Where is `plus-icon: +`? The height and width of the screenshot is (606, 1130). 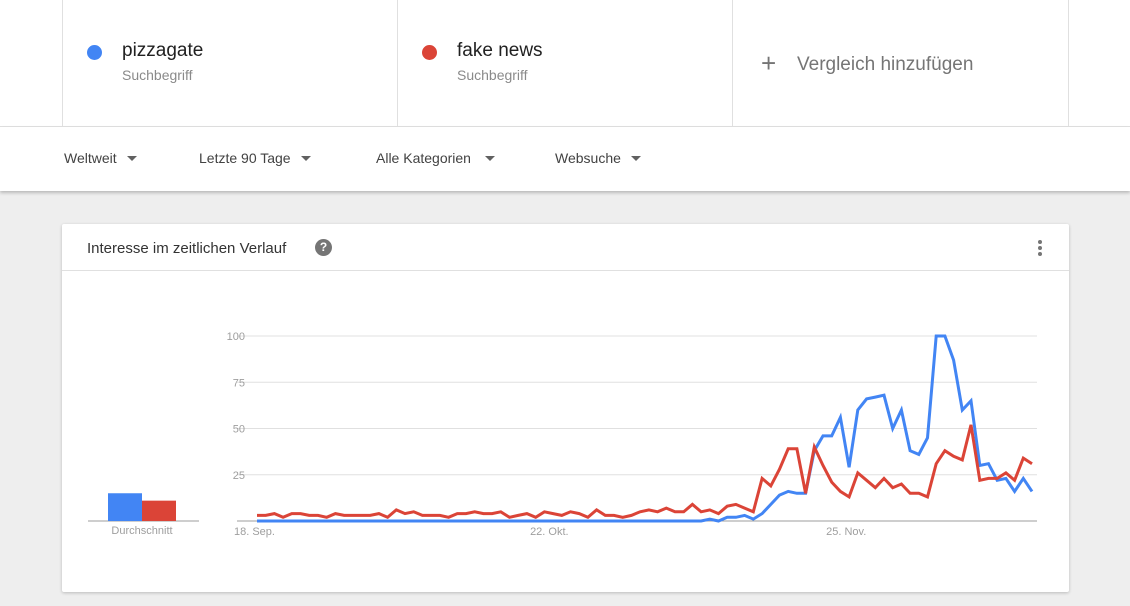 plus-icon: + is located at coordinates (769, 63).